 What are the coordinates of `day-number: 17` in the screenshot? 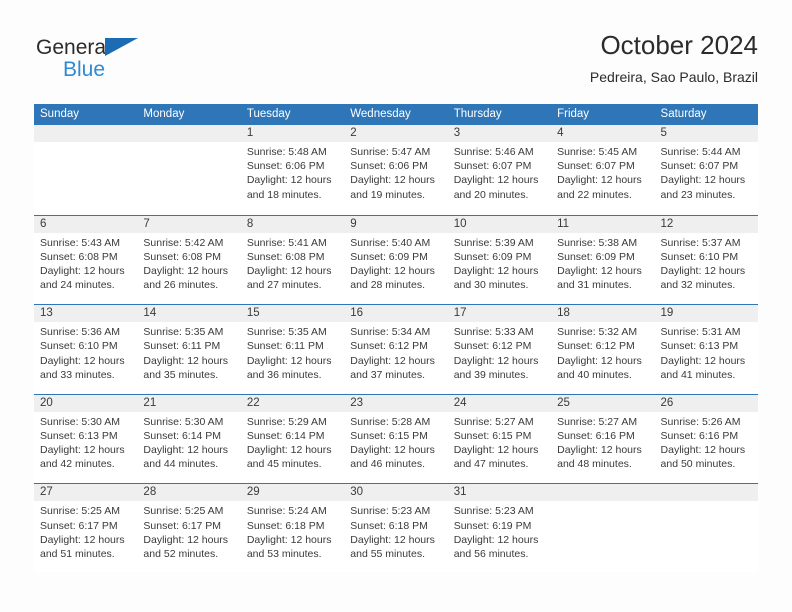 It's located at (499, 314).